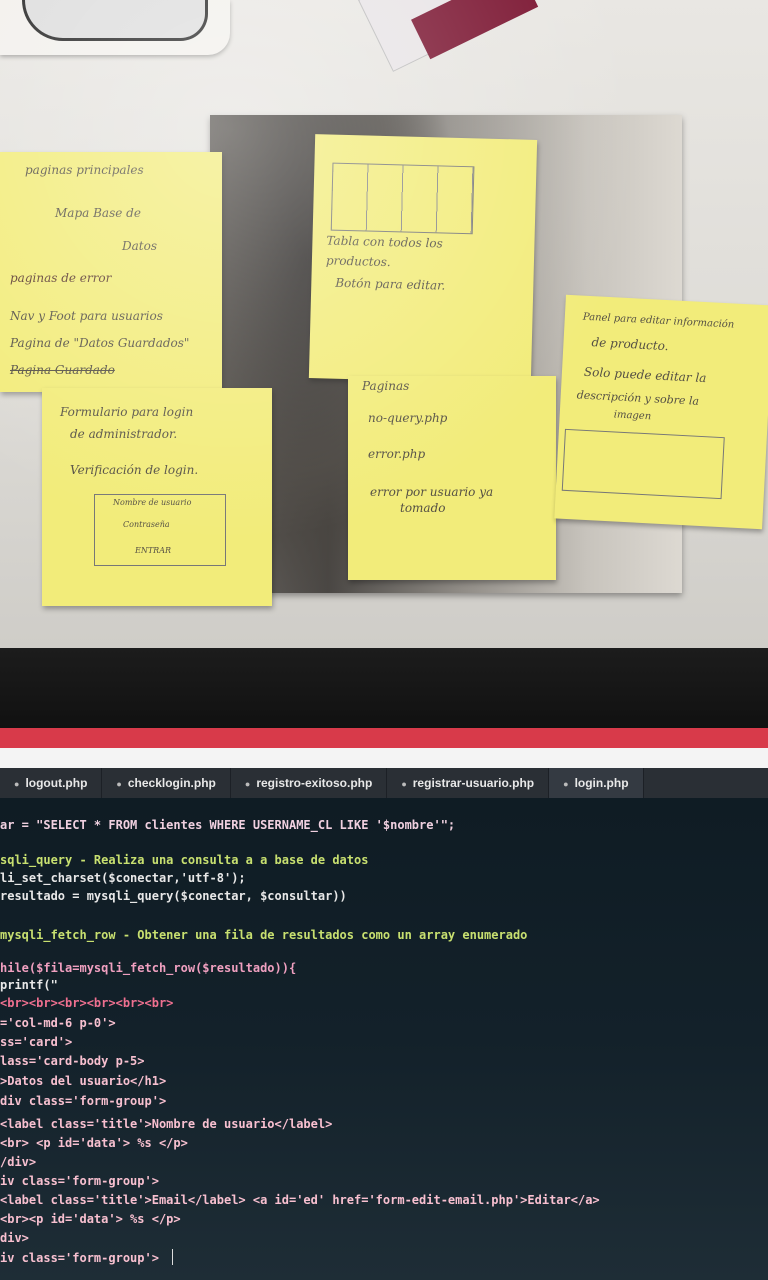 The height and width of the screenshot is (1280, 768). Describe the element at coordinates (123, 878) in the screenshot. I see `code-line: li_set_charset($conectar,'utf-8');` at that location.